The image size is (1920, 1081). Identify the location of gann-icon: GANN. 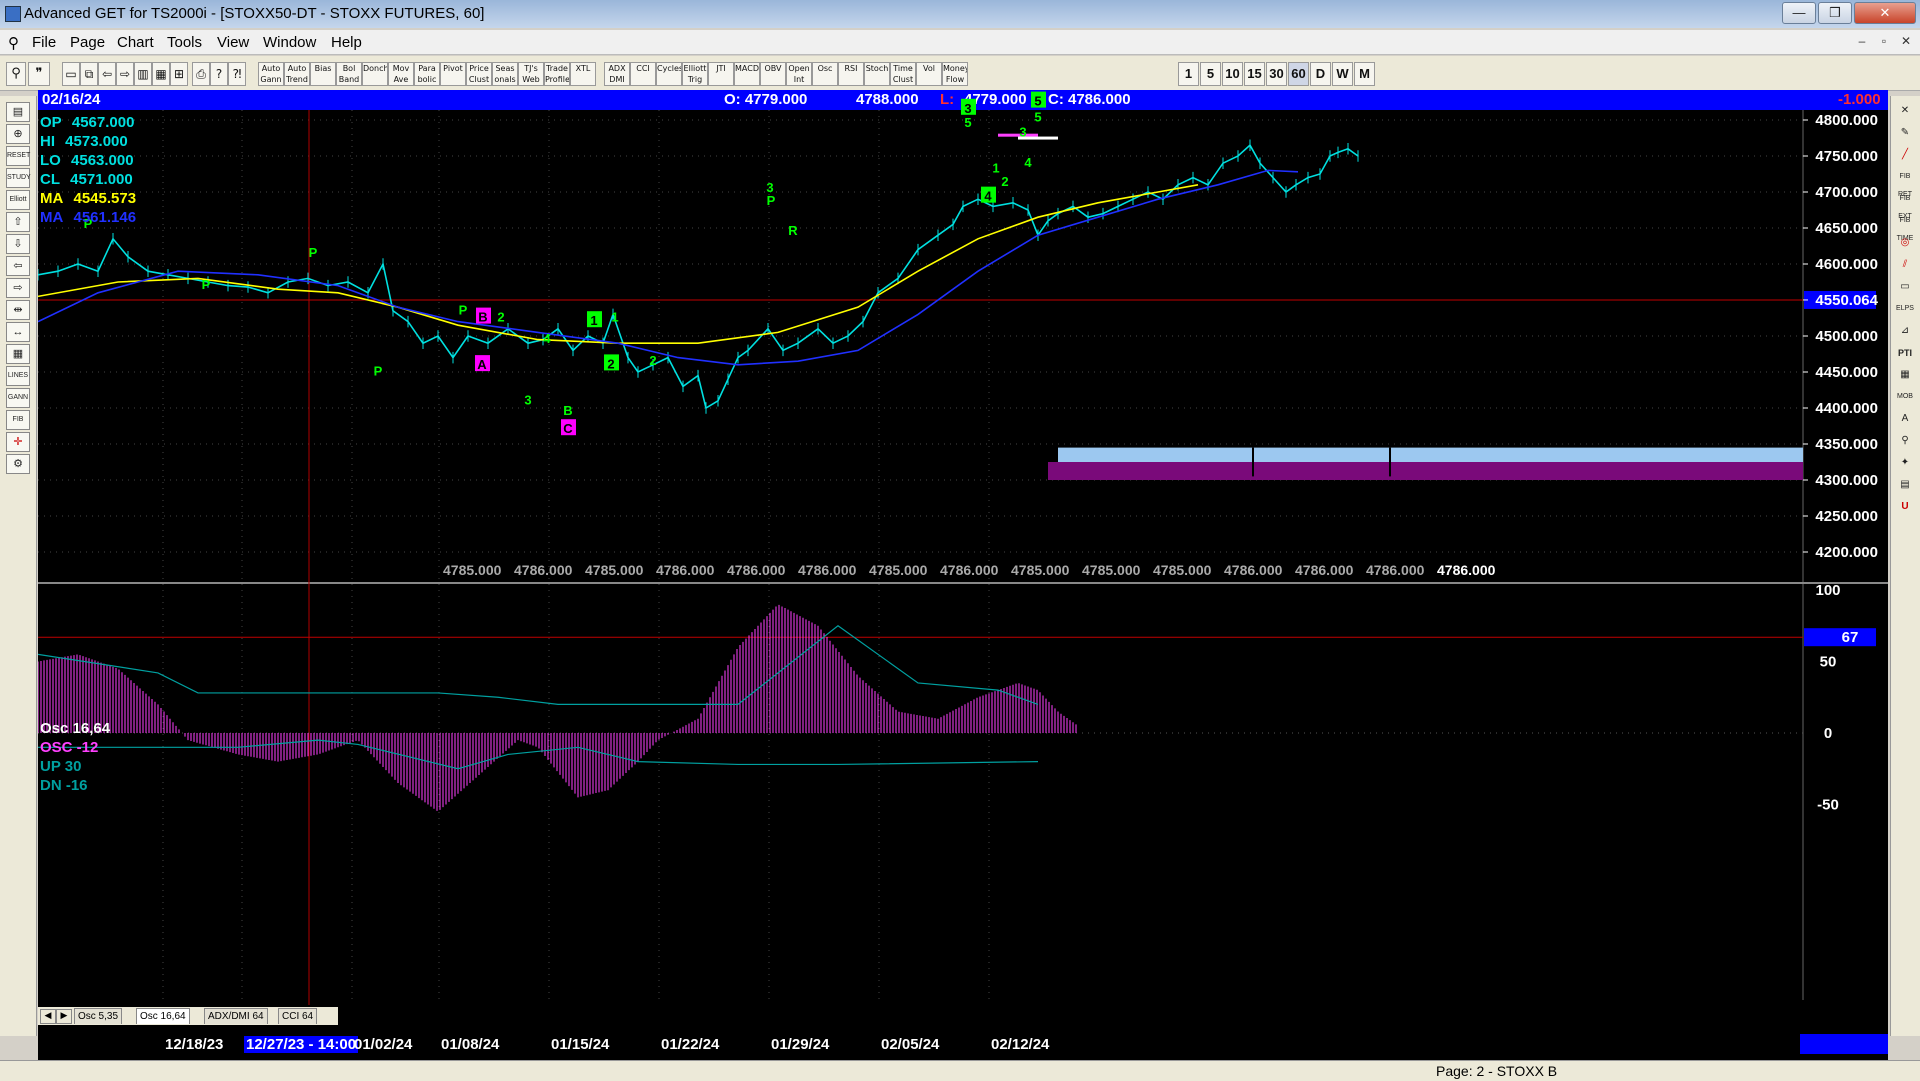
(18, 398).